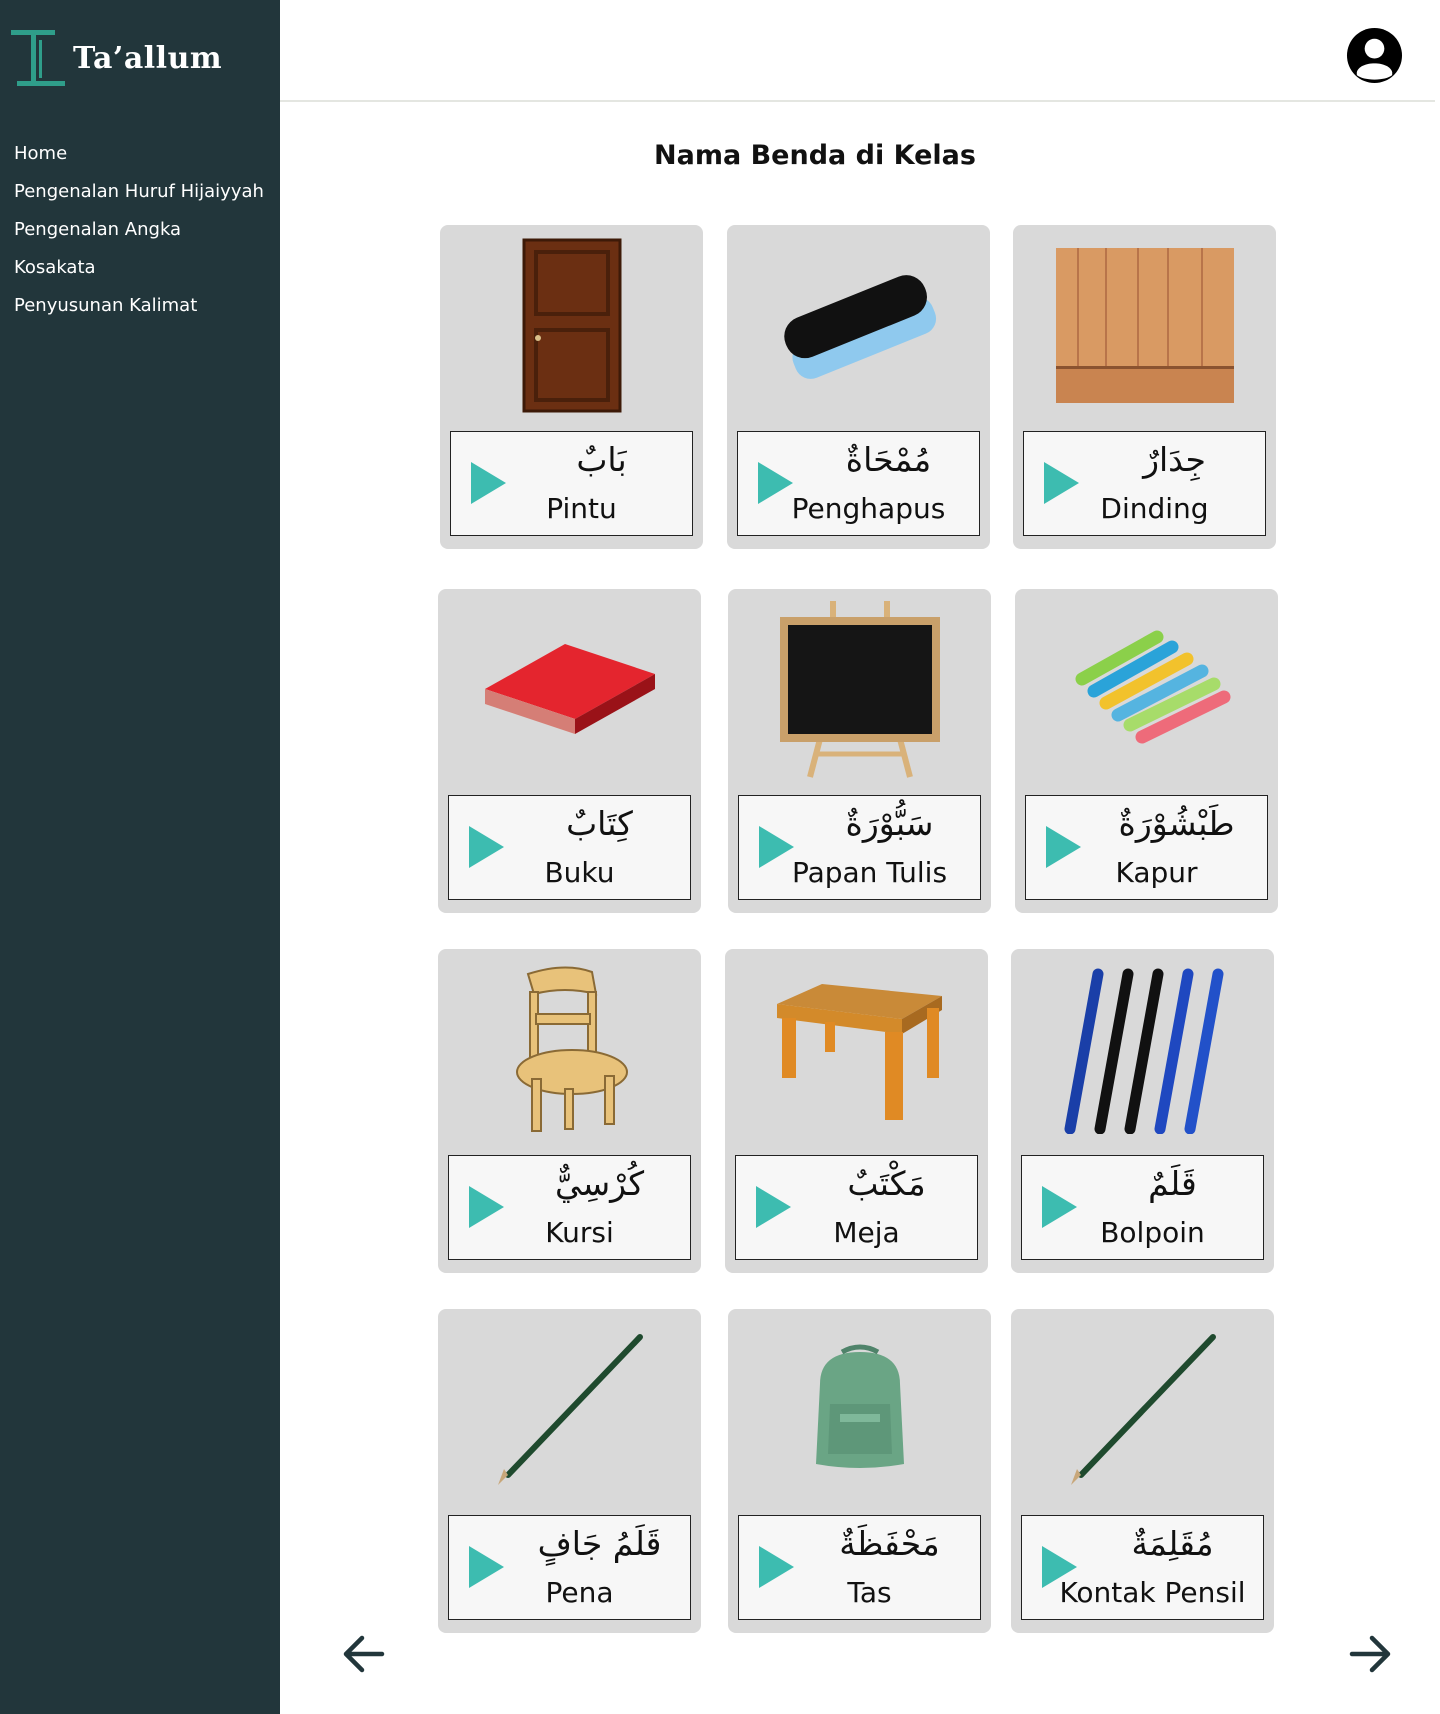 This screenshot has height=1714, width=1440. Describe the element at coordinates (859, 689) in the screenshot. I see `blackboard-image` at that location.